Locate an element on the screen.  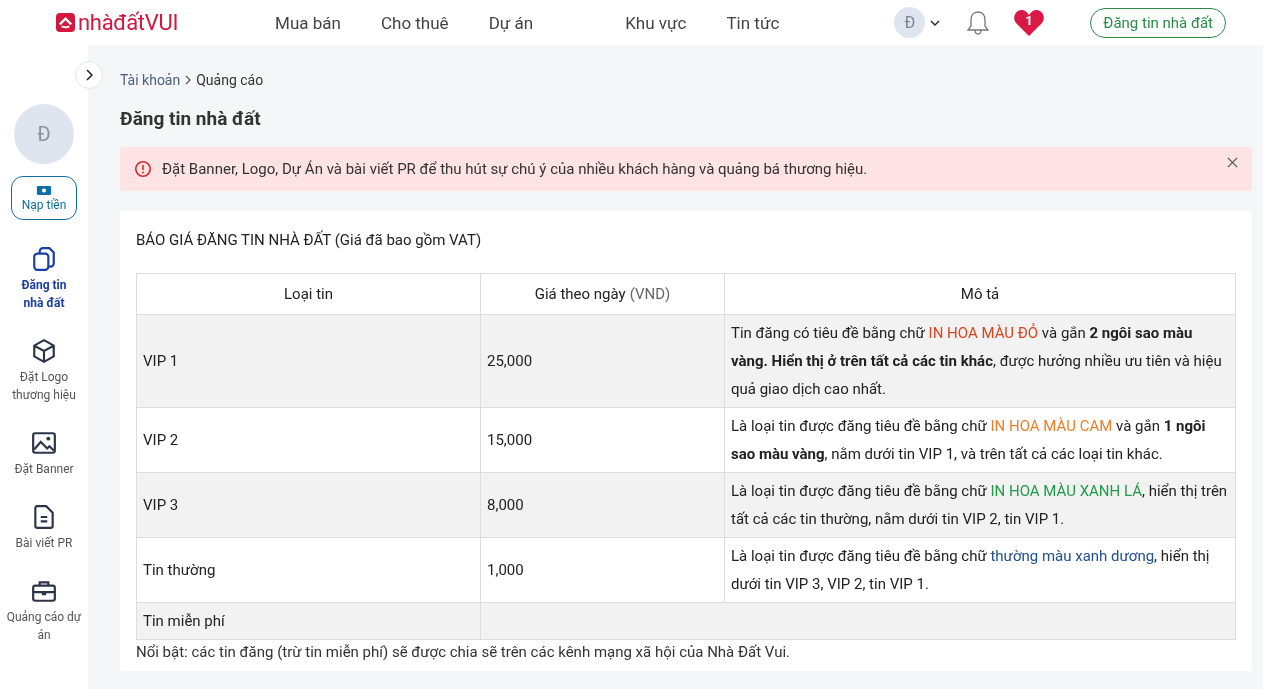
top-up-button: Nạp tiền is located at coordinates (44, 198).